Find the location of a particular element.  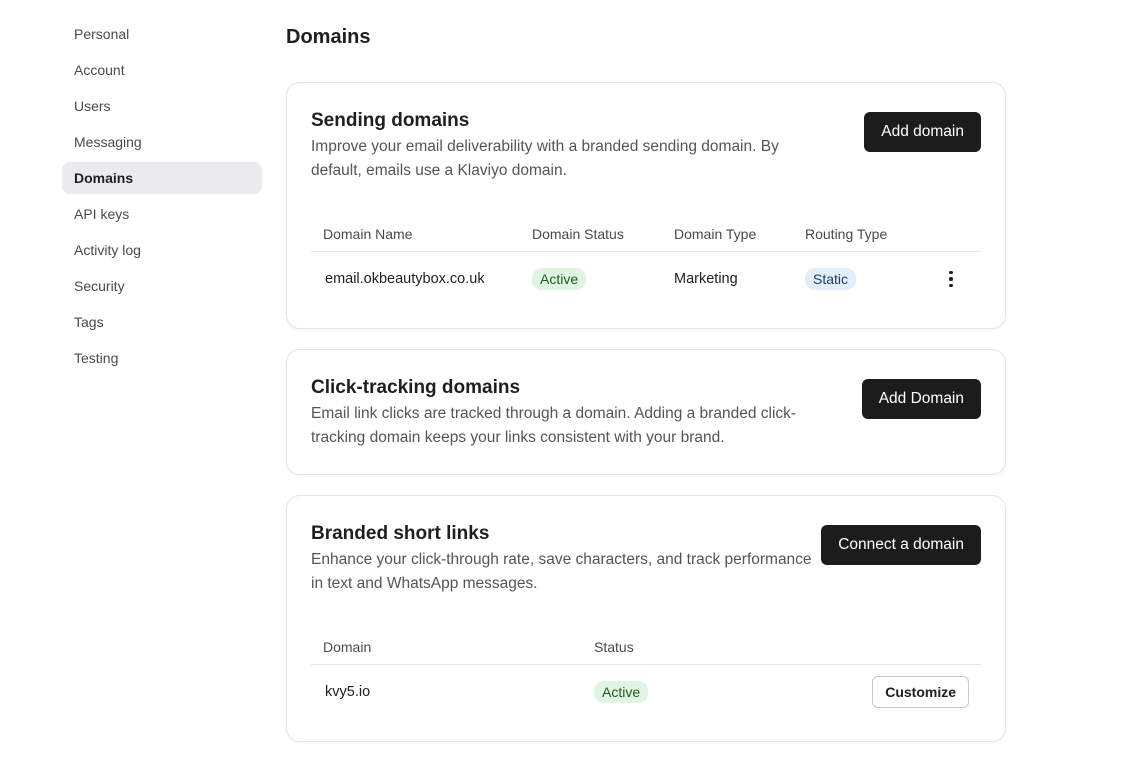

connect-domain-button: Connect a domain is located at coordinates (901, 545).